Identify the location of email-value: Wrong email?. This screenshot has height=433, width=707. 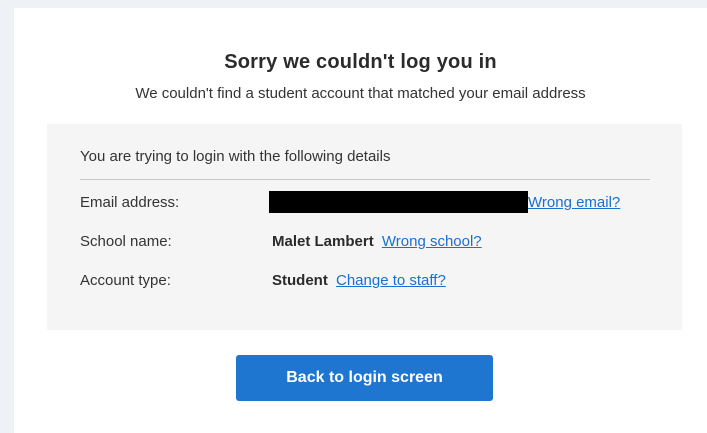
(444, 203).